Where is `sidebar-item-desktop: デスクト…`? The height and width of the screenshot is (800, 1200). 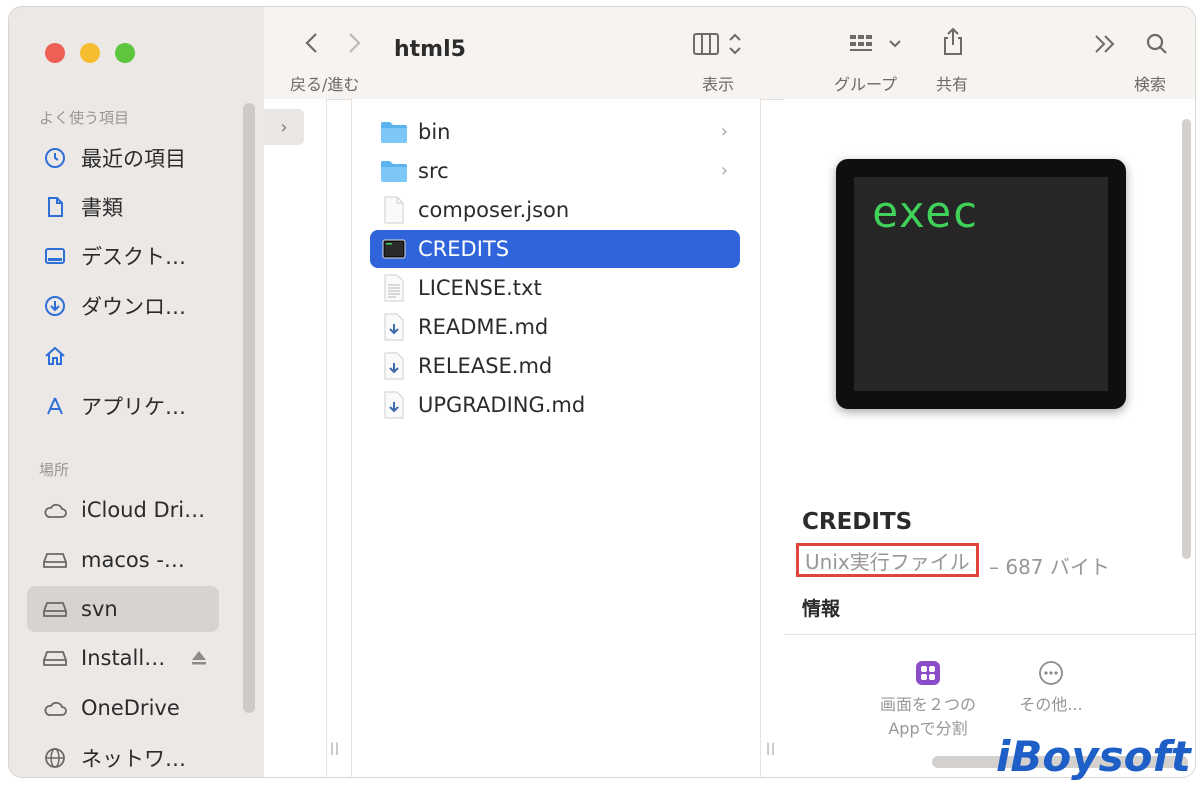
sidebar-item-desktop: デスクト… is located at coordinates (123, 256).